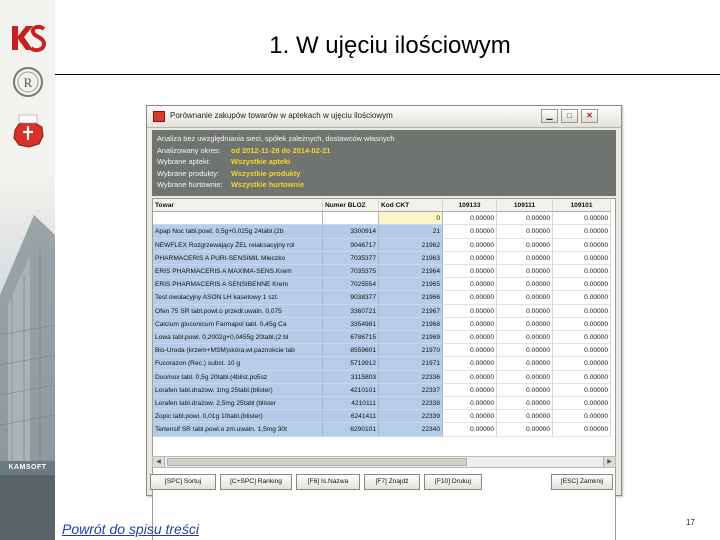  What do you see at coordinates (238, 219) in the screenshot?
I see `cell-product` at bounding box center [238, 219].